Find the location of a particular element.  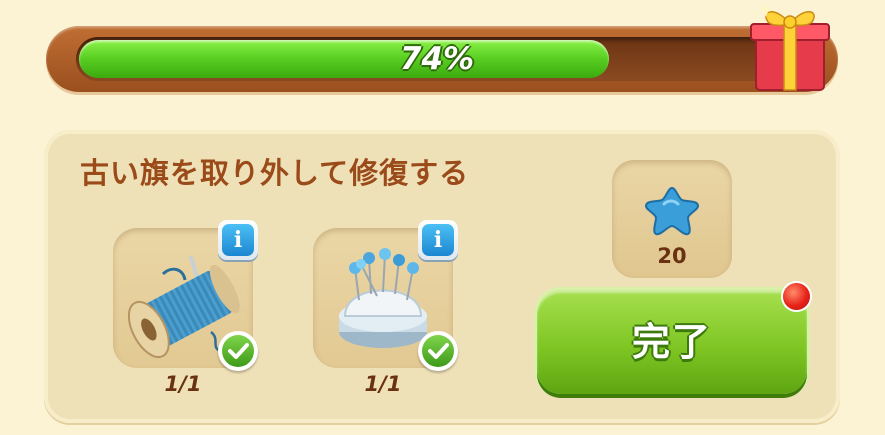

complete-button-label: 完了 is located at coordinates (671, 342).